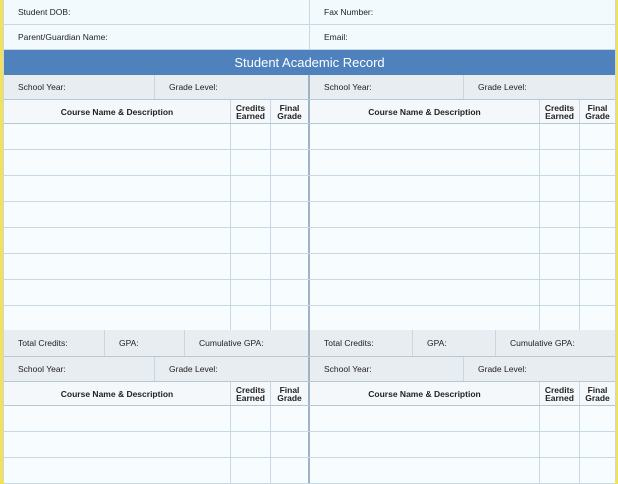  I want to click on total-credits-label: Total Credits:, so click(349, 343).